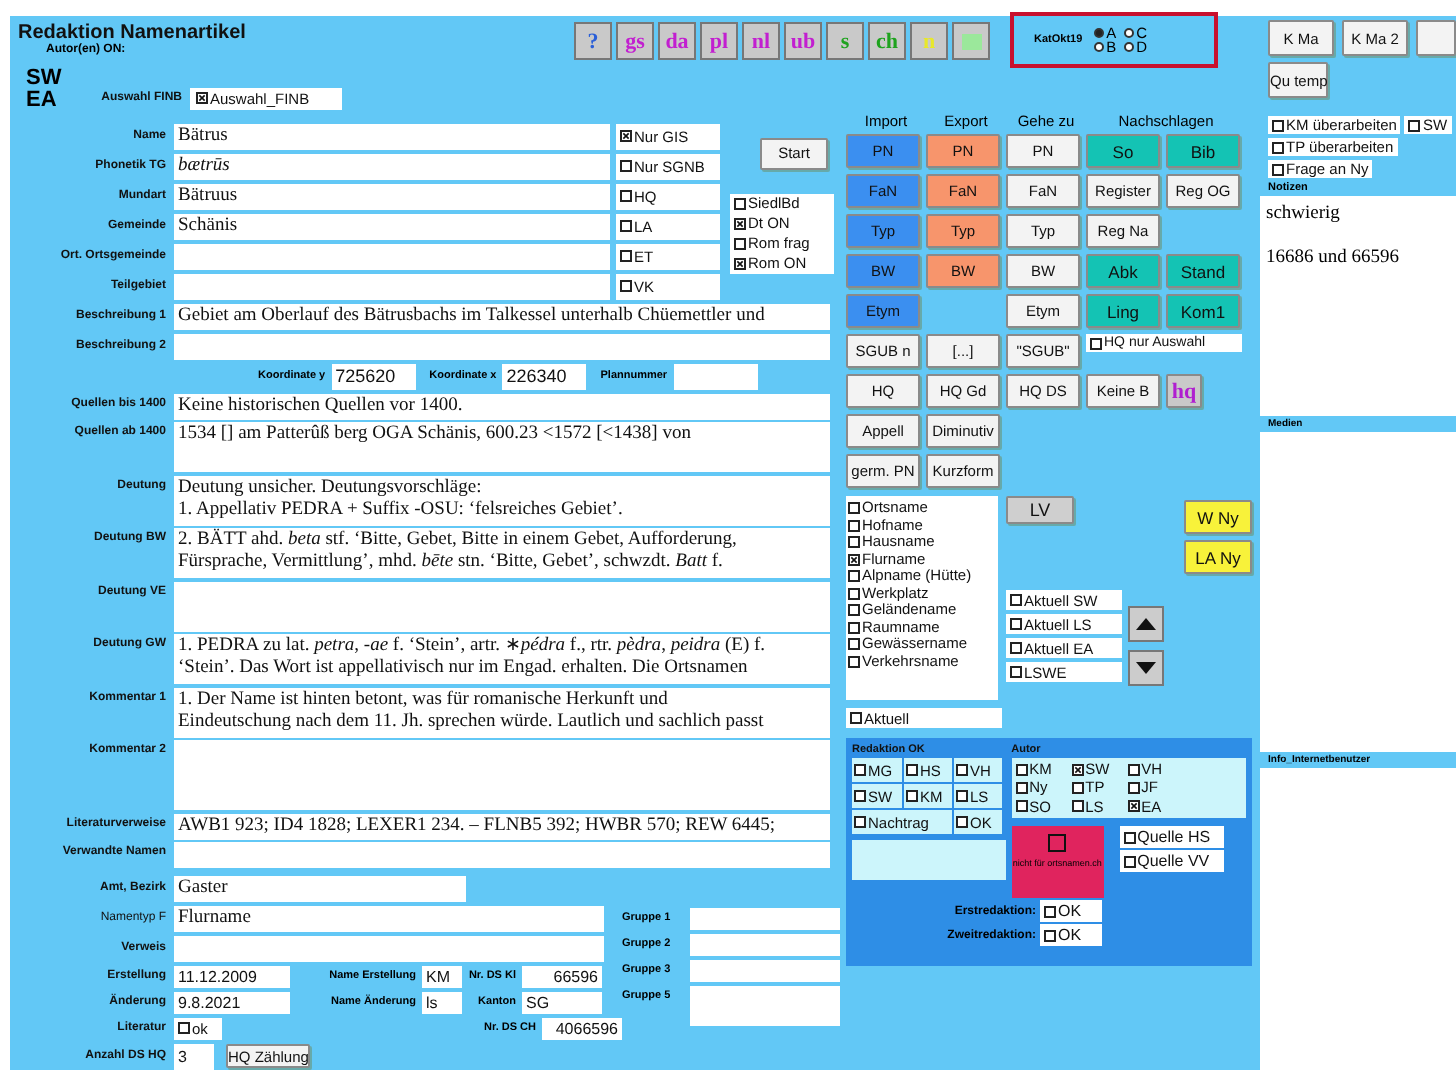  Describe the element at coordinates (1171, 861) in the screenshot. I see `checkbox: Quelle VV` at that location.